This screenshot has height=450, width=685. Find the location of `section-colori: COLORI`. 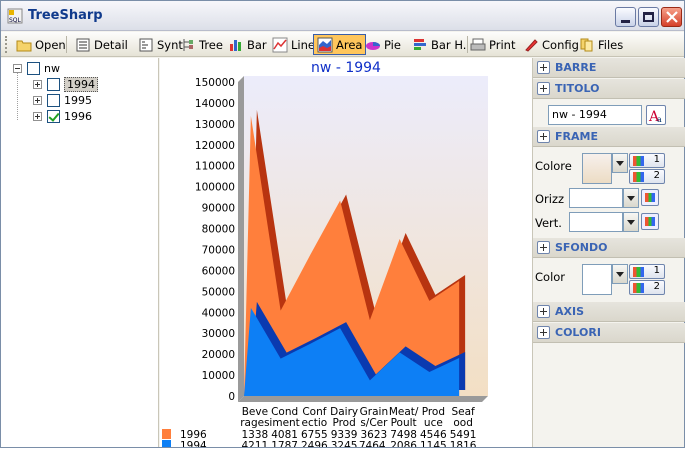

section-colori: COLORI is located at coordinates (609, 333).